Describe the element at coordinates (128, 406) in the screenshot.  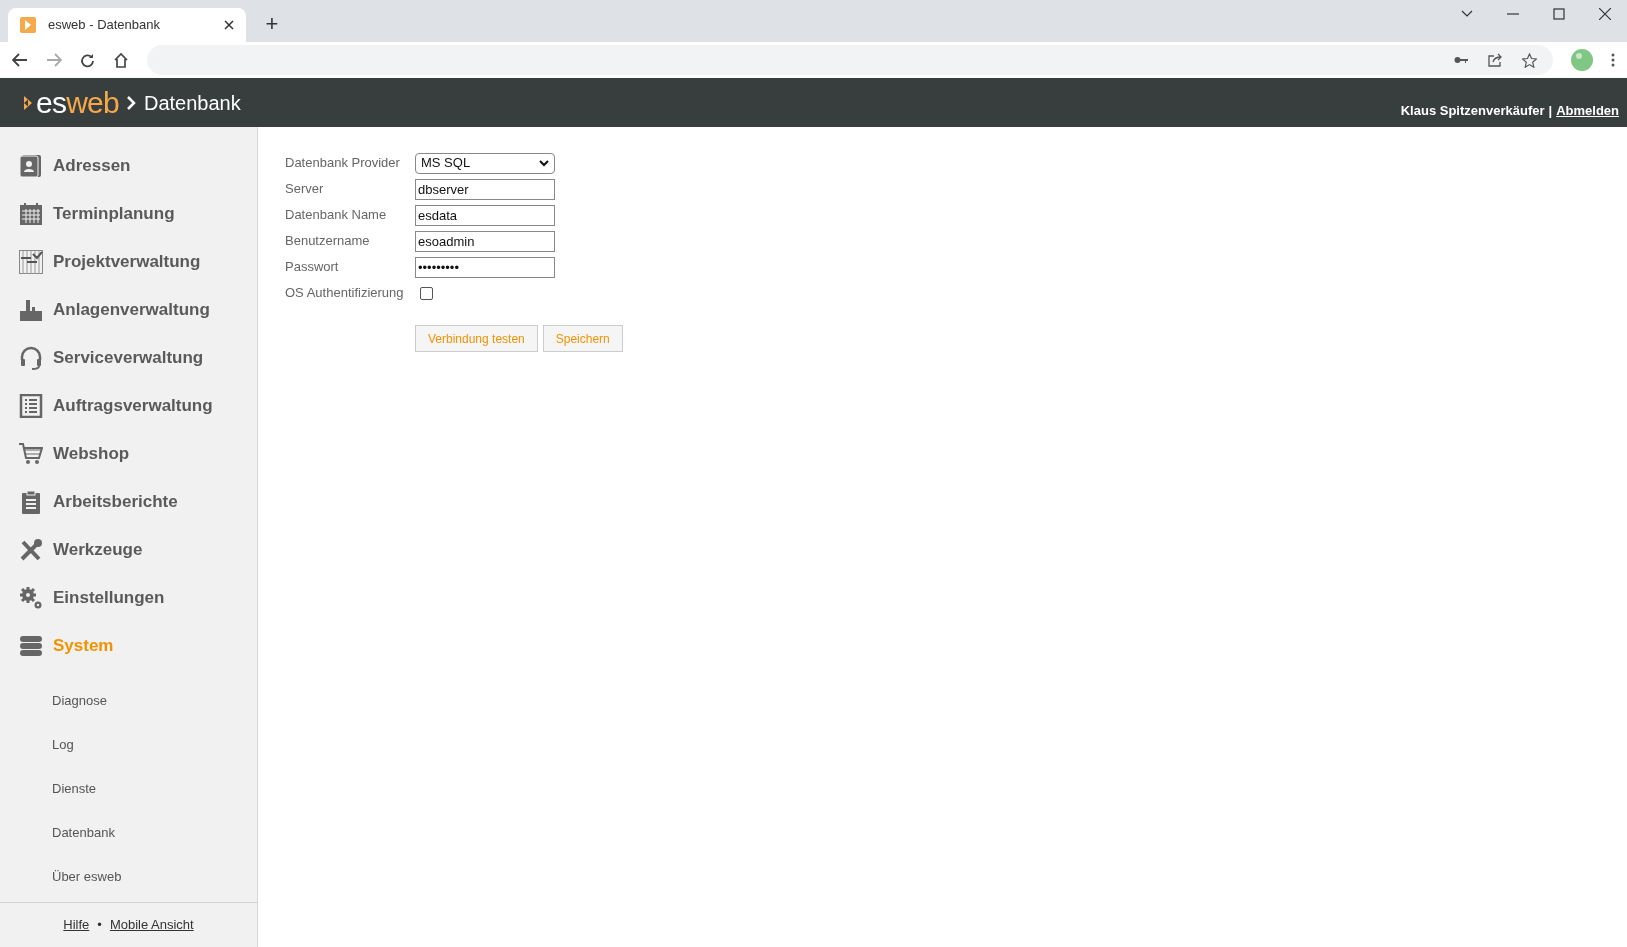
I see `sidebar-item: Auftragsverwaltung` at that location.